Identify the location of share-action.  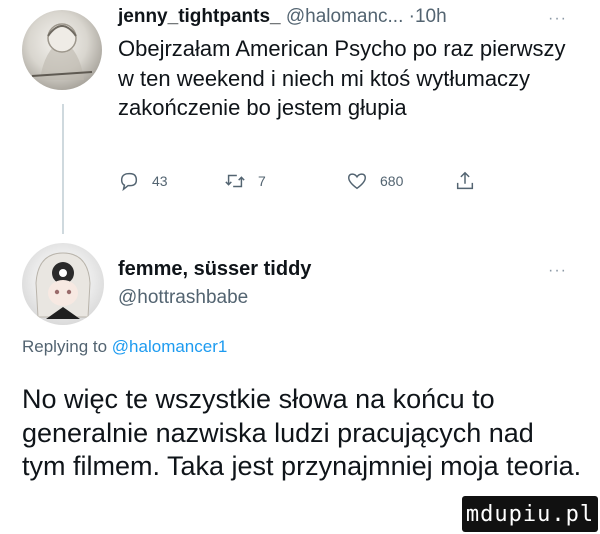
(465, 181).